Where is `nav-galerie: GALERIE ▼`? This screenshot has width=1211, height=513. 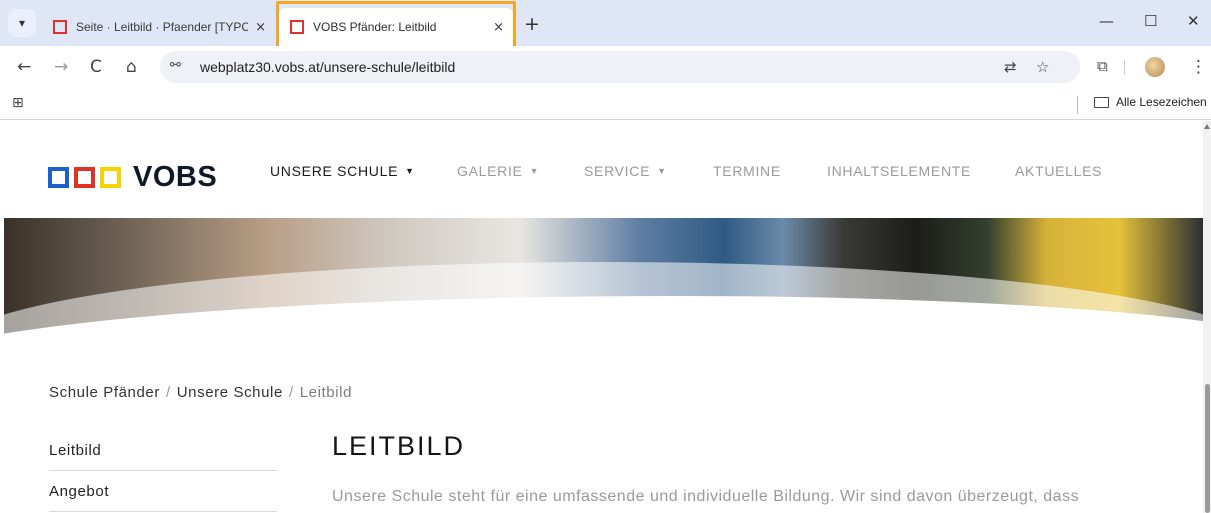 nav-galerie: GALERIE ▼ is located at coordinates (498, 171).